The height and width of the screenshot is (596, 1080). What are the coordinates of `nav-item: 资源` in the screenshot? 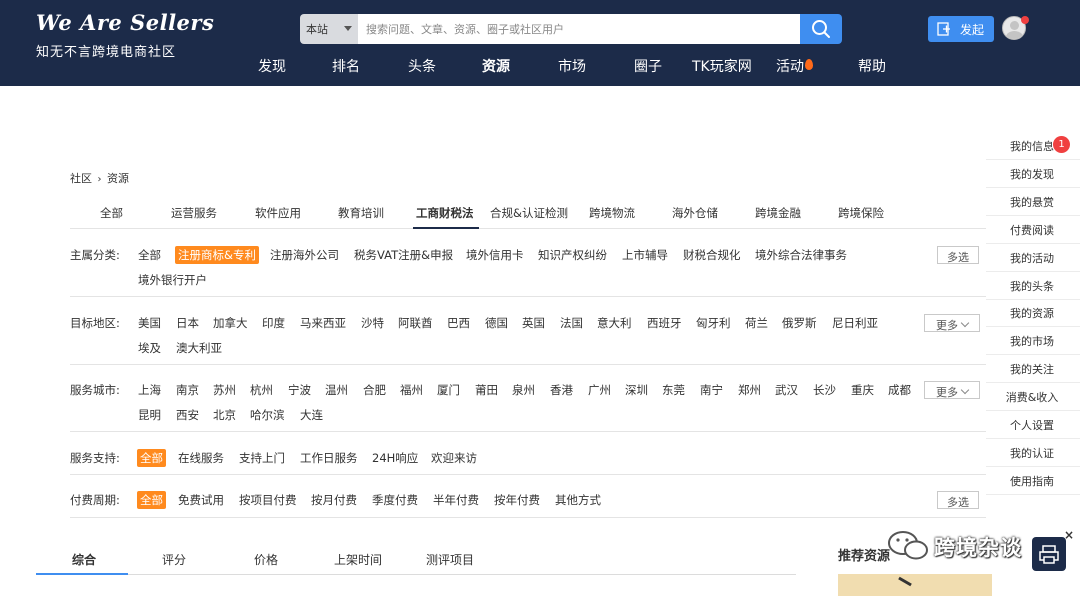 It's located at (496, 66).